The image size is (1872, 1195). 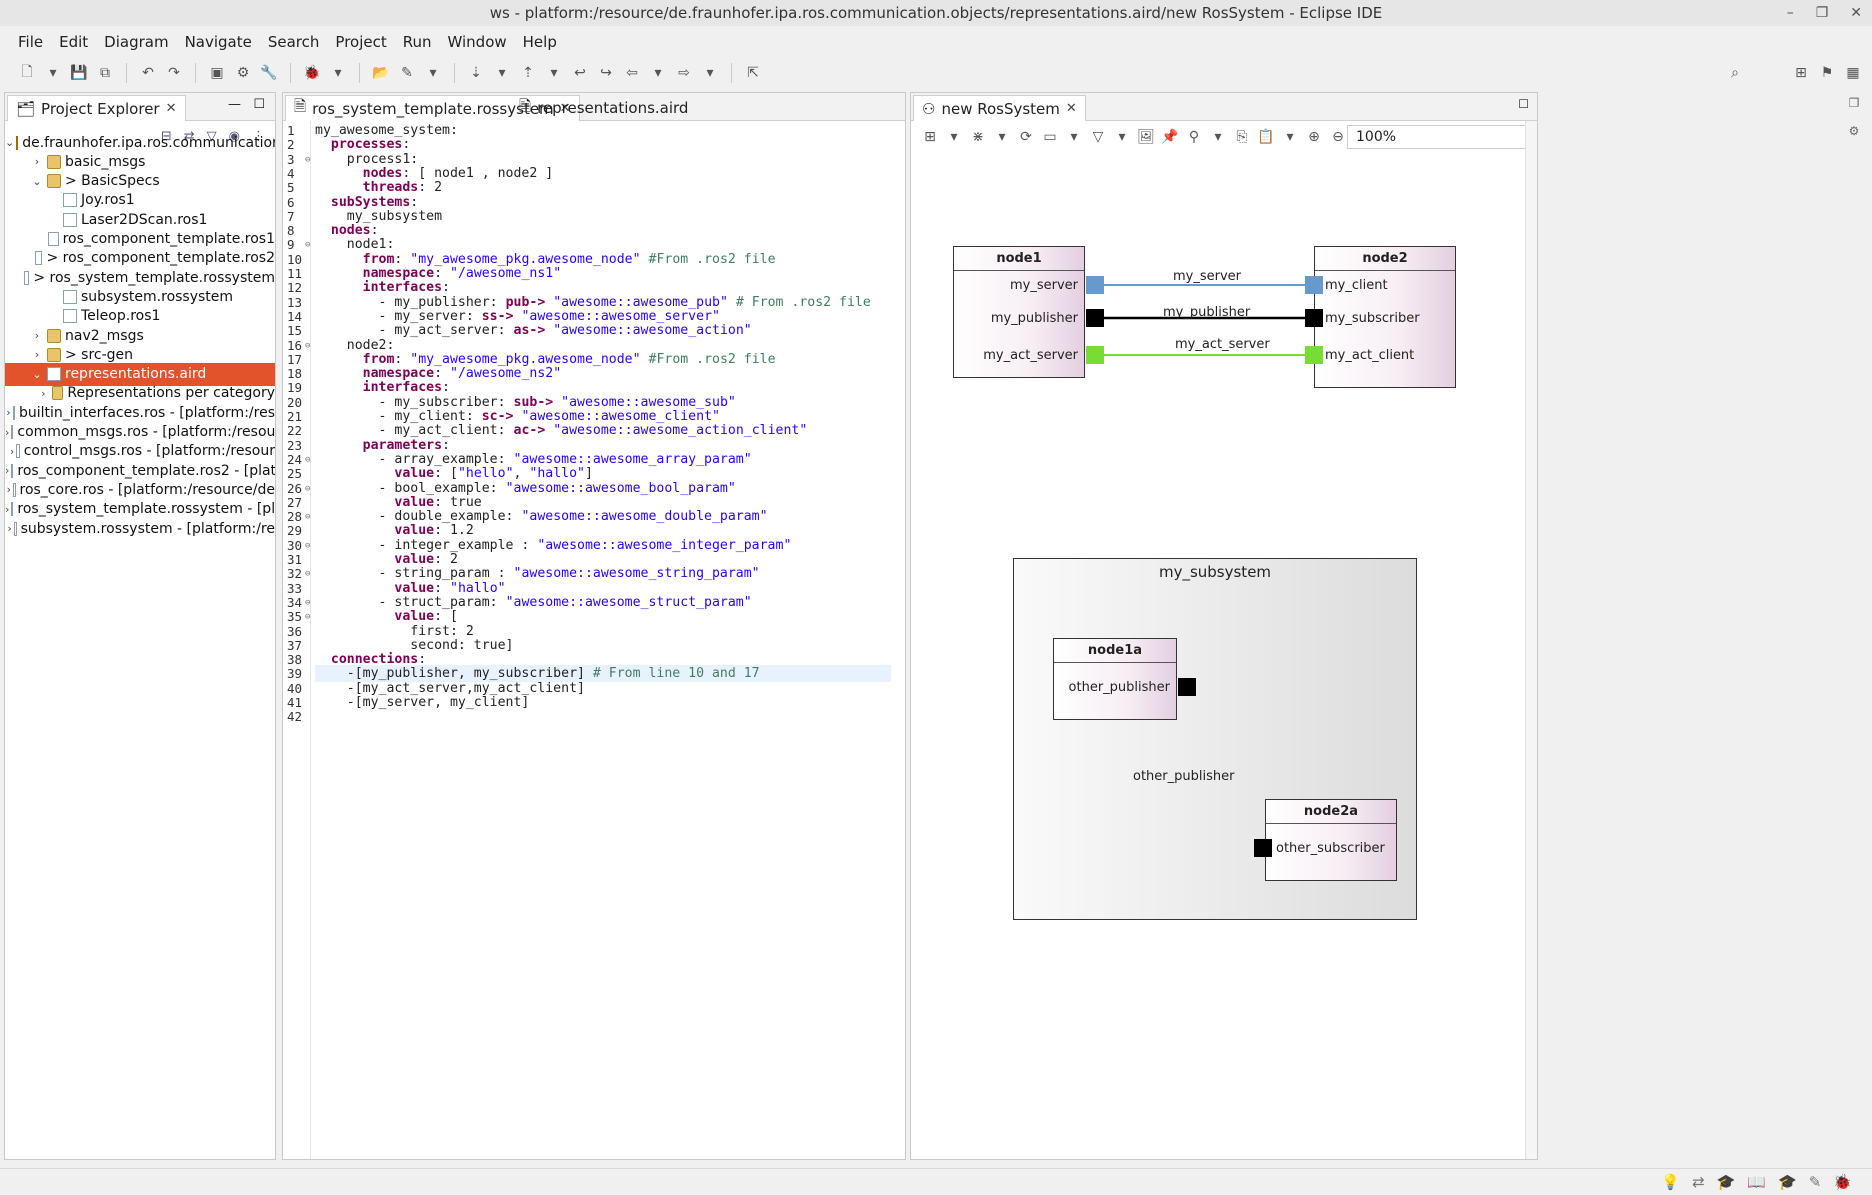 What do you see at coordinates (234, 104) in the screenshot?
I see `minimize-view-icon: —` at bounding box center [234, 104].